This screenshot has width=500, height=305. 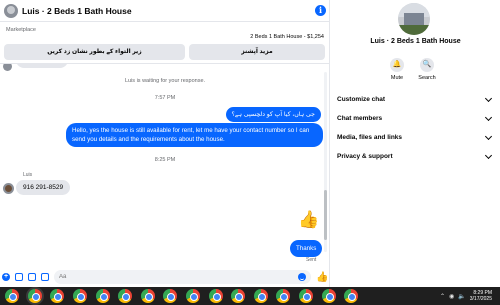 I want to click on wifi-icon: ◉, so click(x=451, y=296).